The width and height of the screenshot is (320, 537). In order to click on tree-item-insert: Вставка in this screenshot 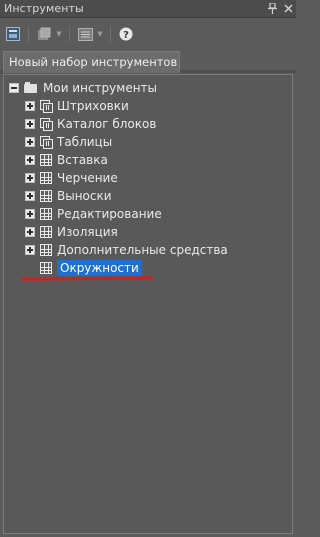, I will do `click(66, 160)`.